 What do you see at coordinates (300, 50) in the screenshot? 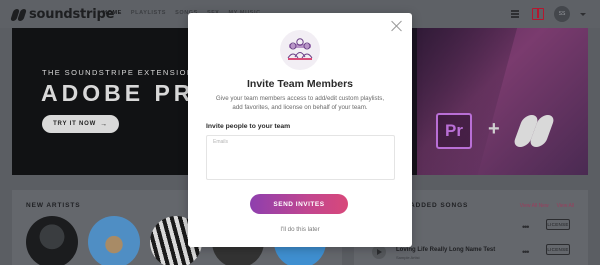
I see `team-members-icon` at bounding box center [300, 50].